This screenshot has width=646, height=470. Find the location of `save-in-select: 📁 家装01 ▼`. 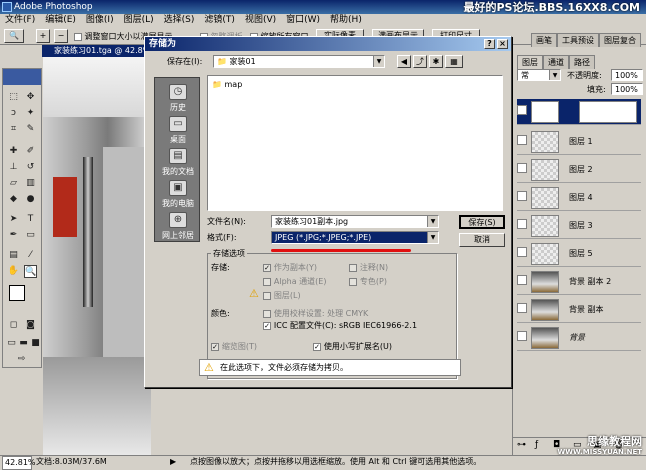

save-in-select: 📁 家装01 ▼ is located at coordinates (299, 61).